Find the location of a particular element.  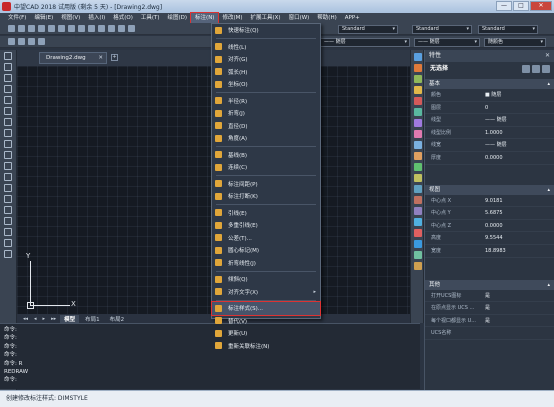

copy-object-icon is located at coordinates (418, 68).